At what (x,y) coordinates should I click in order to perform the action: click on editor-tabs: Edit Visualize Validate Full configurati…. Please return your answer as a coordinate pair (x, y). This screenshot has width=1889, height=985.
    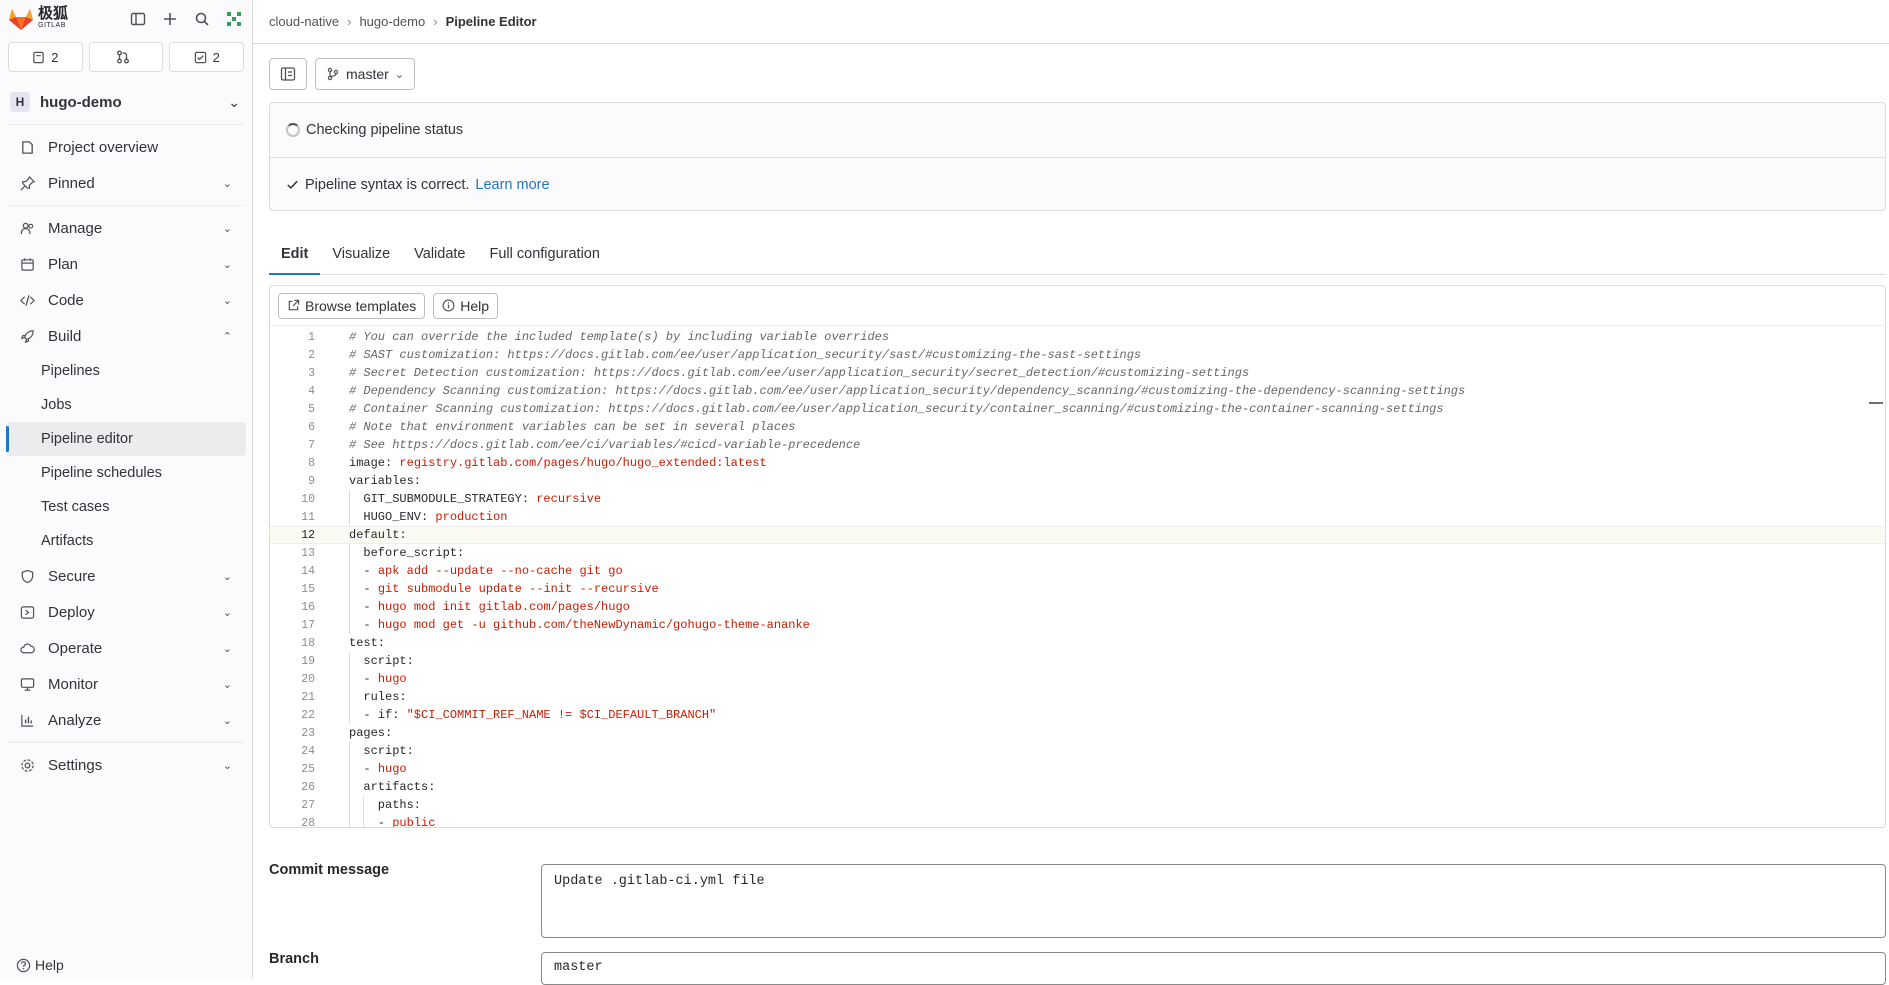
    Looking at the image, I should click on (1077, 254).